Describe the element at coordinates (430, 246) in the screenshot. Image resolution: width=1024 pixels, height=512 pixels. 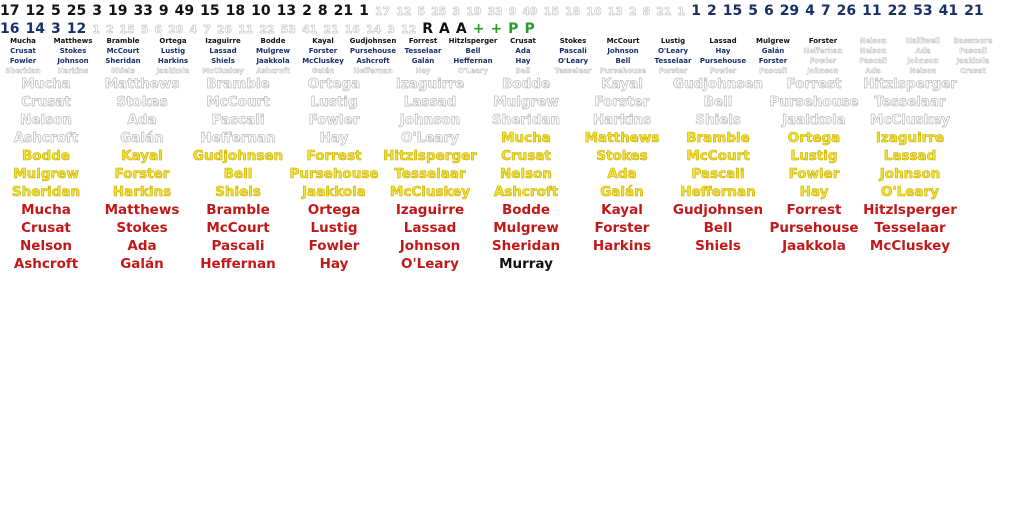
I see `red-name-cell: Johnson` at that location.